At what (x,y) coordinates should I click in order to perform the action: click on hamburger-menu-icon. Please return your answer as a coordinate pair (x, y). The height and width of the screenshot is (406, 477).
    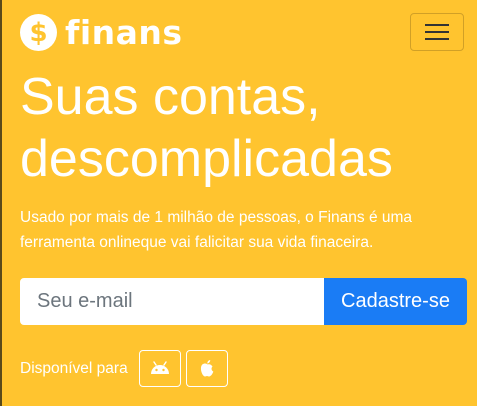
    Looking at the image, I should click on (437, 32).